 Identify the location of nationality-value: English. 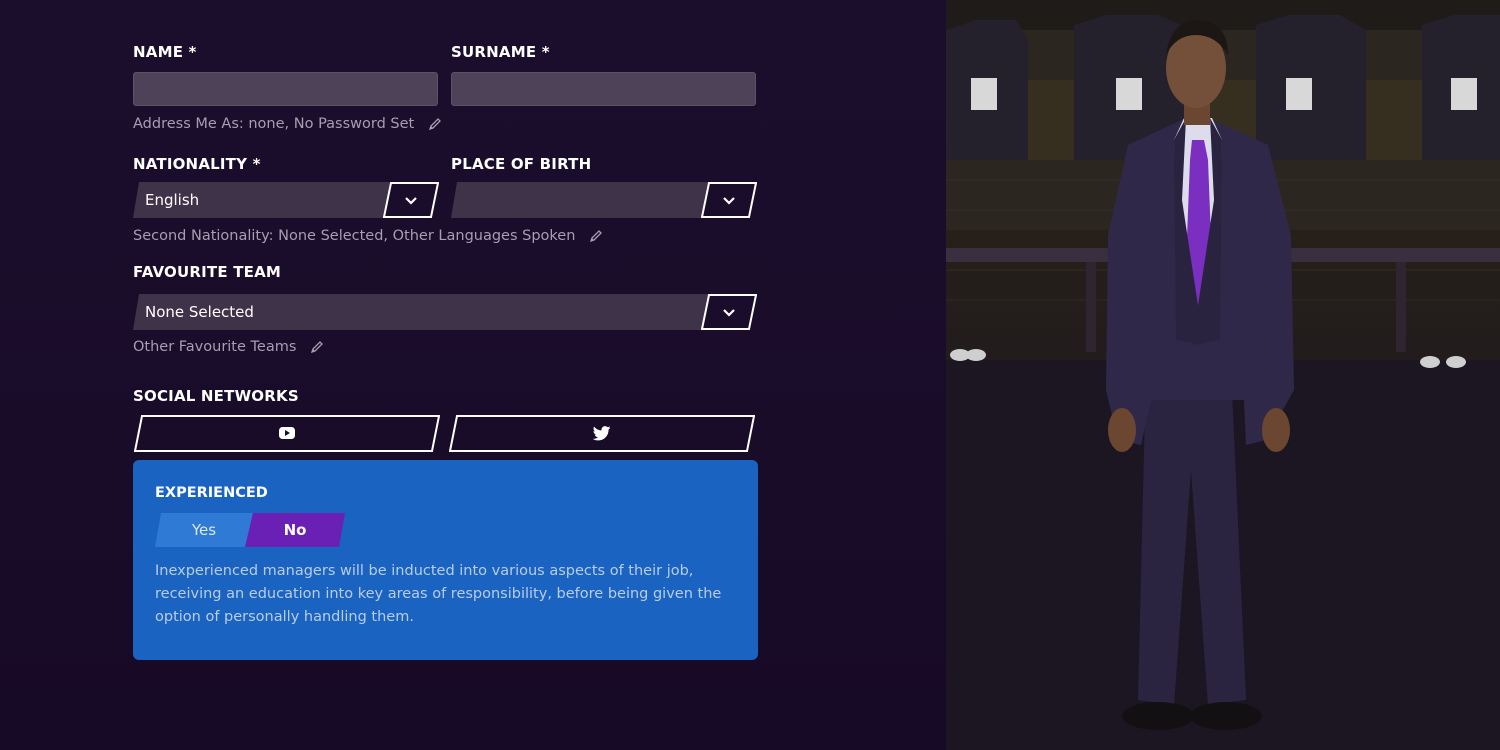
(264, 200).